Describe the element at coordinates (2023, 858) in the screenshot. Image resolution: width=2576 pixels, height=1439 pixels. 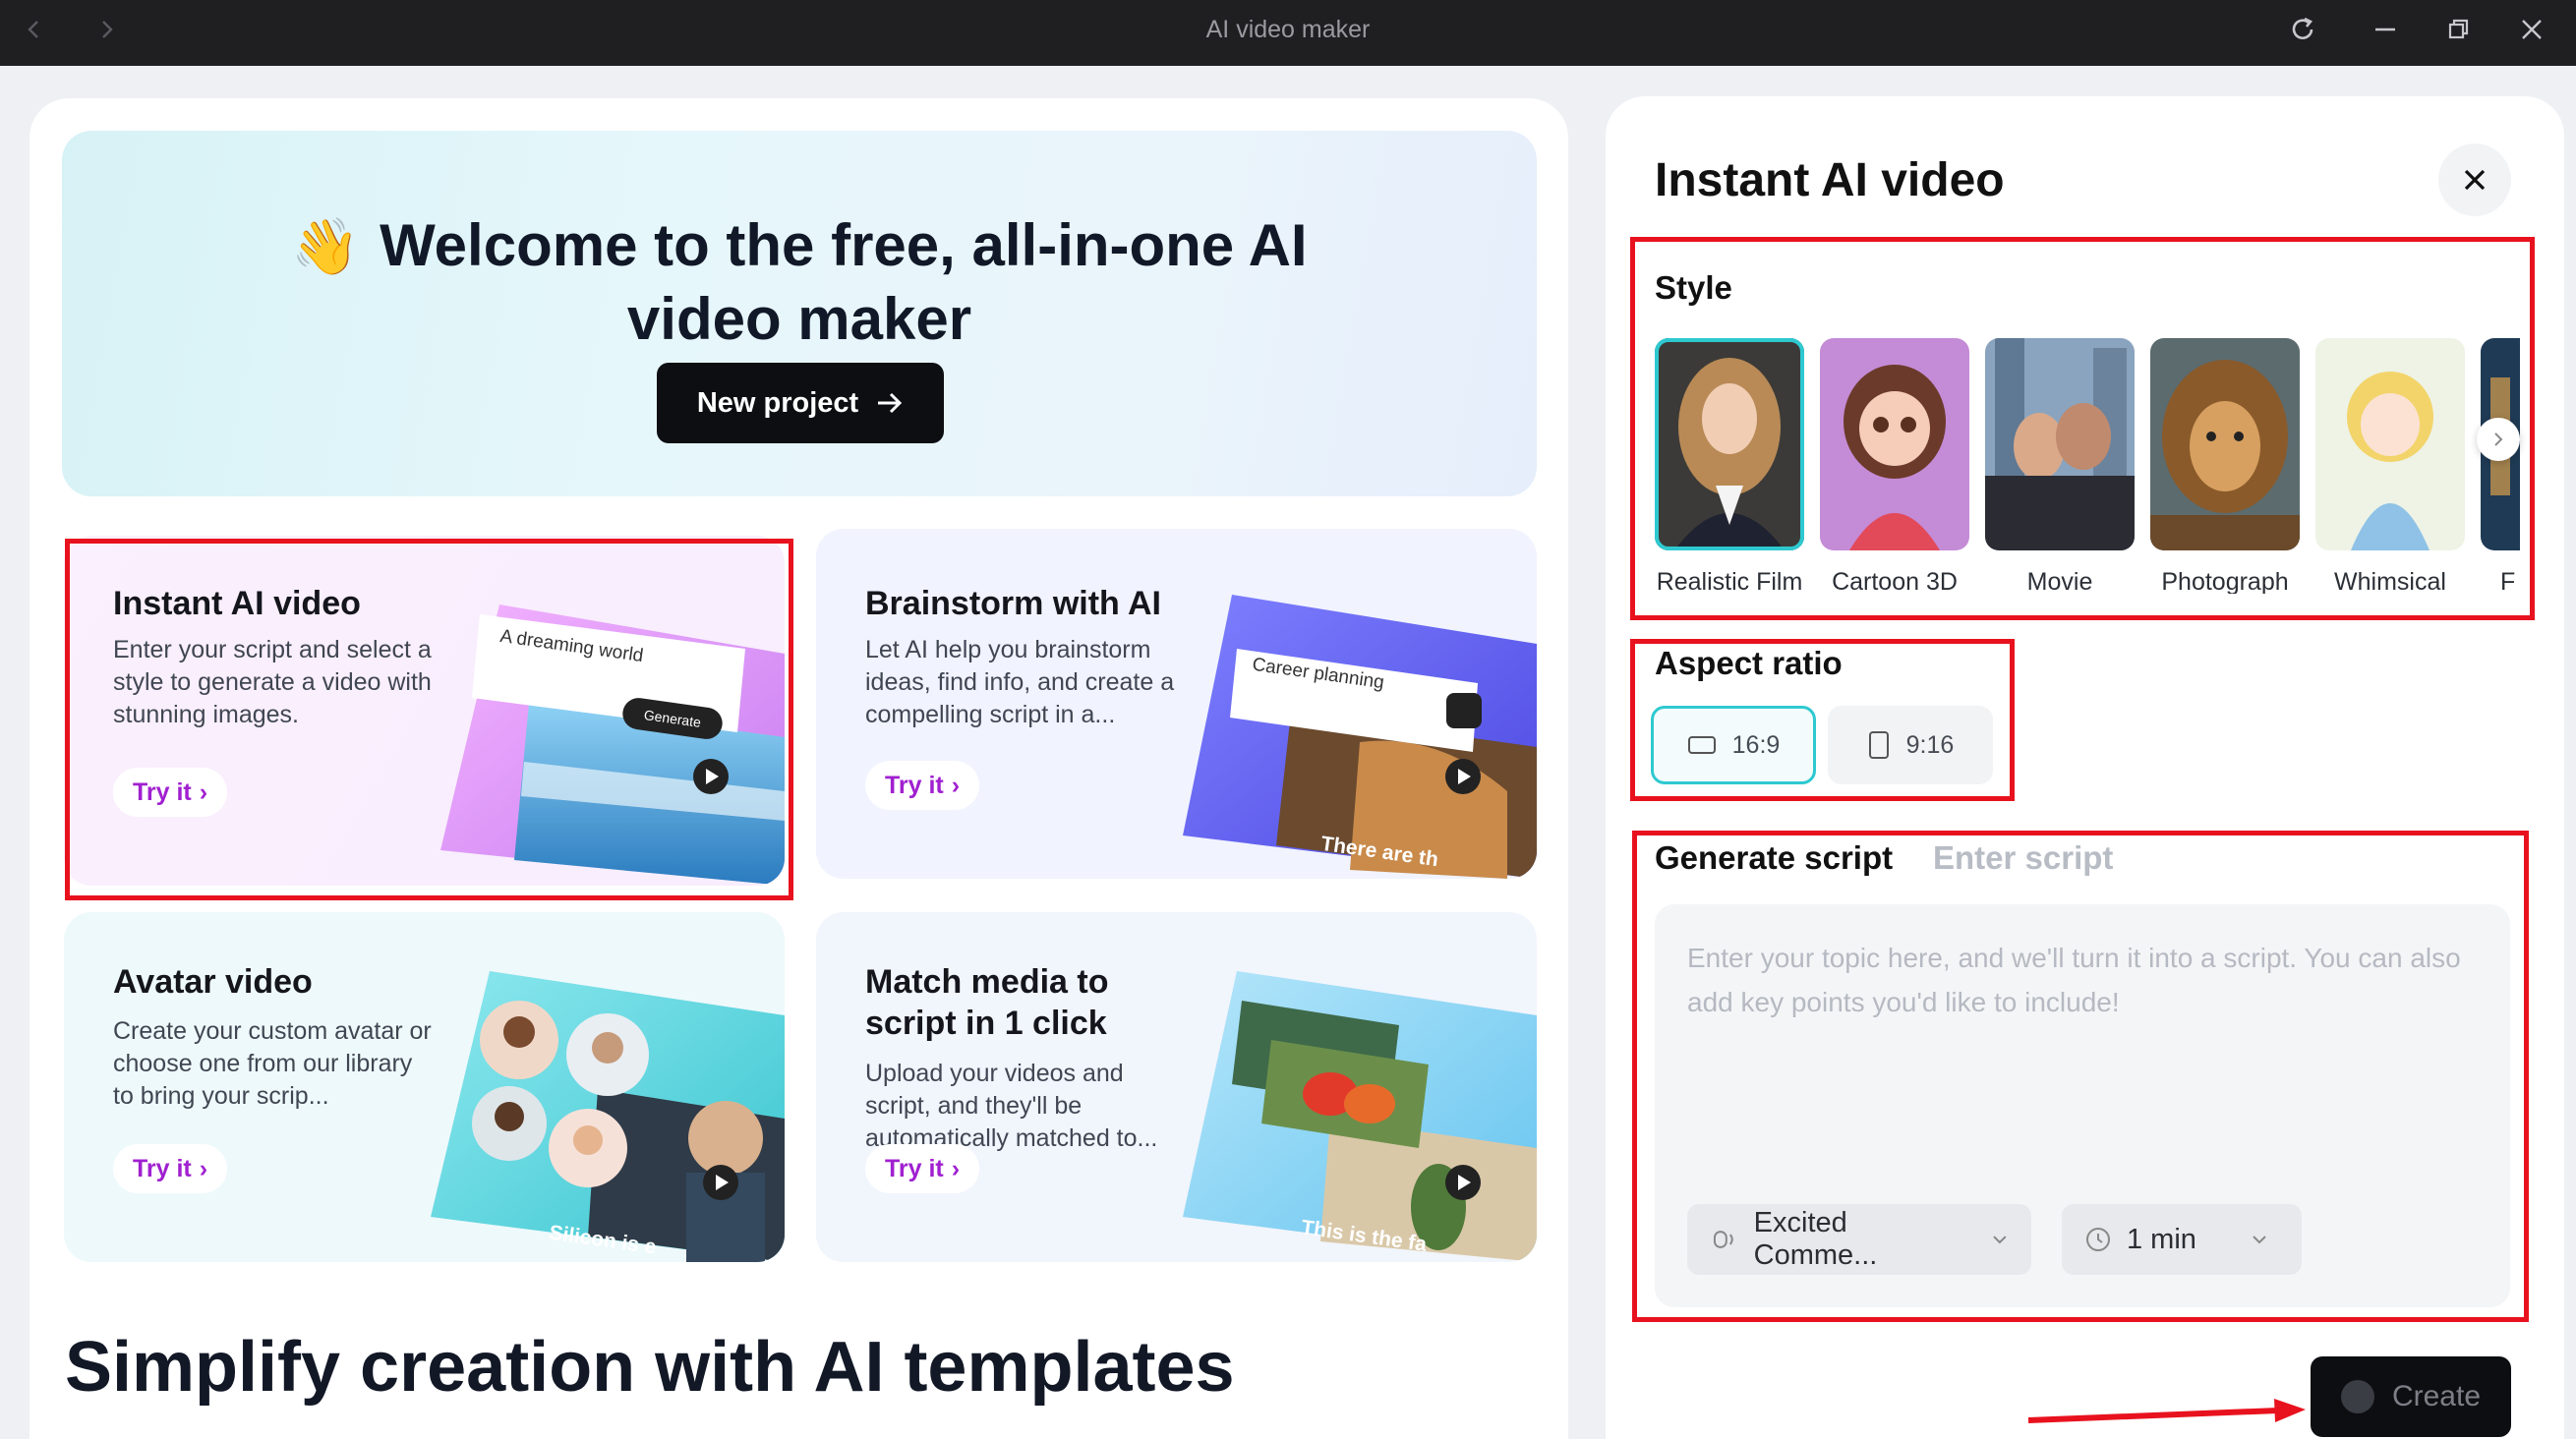
I see `tab-enter-script: Enter script` at that location.